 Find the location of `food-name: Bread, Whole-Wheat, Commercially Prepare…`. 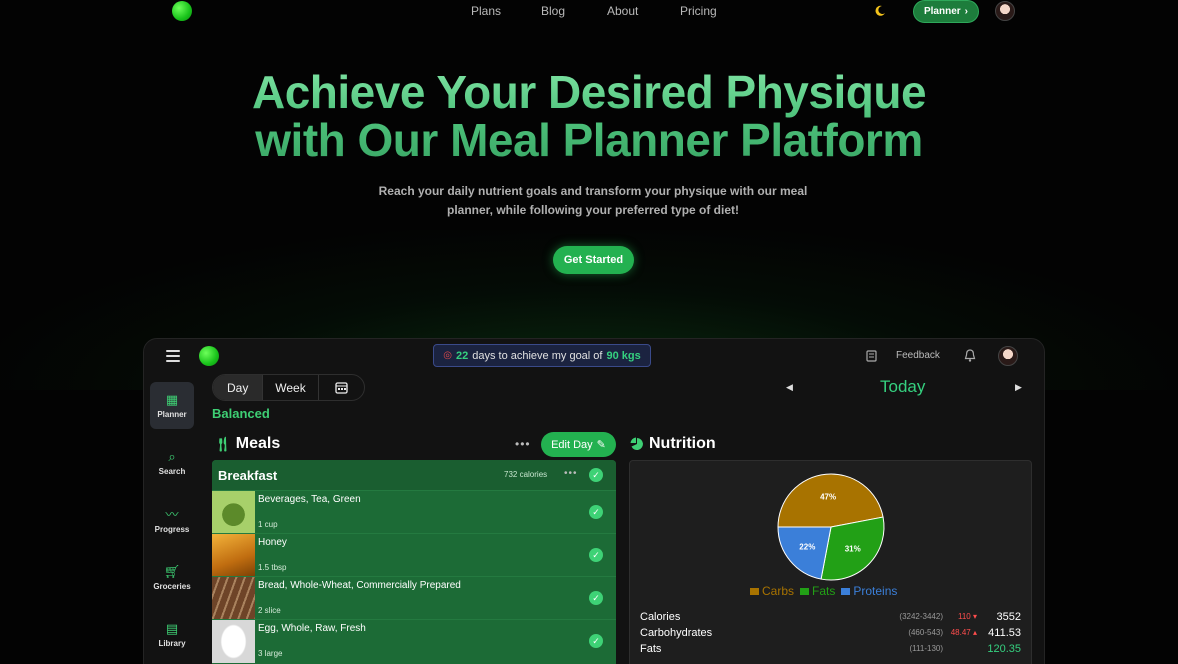

food-name: Bread, Whole-Wheat, Commercially Prepare… is located at coordinates (359, 585).